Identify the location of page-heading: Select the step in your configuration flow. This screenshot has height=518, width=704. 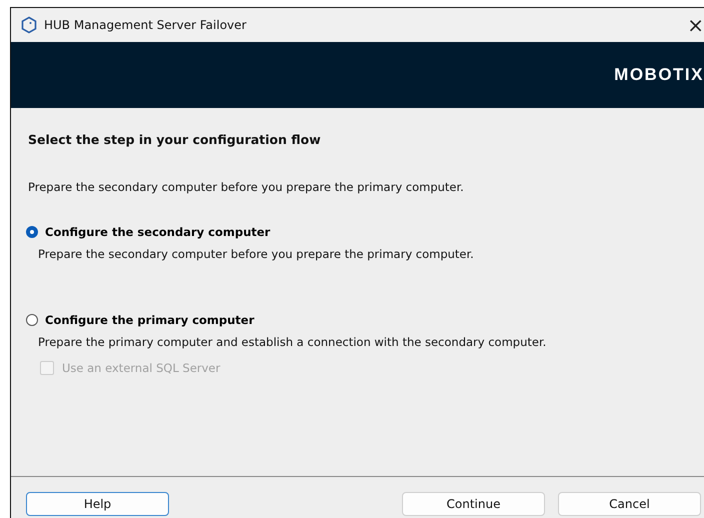
(175, 139).